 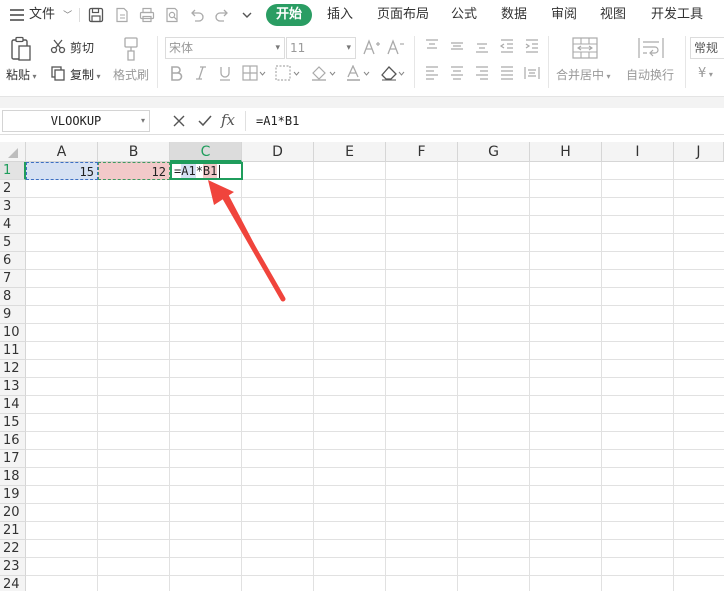 I want to click on row-header-4: 4, so click(x=13, y=225).